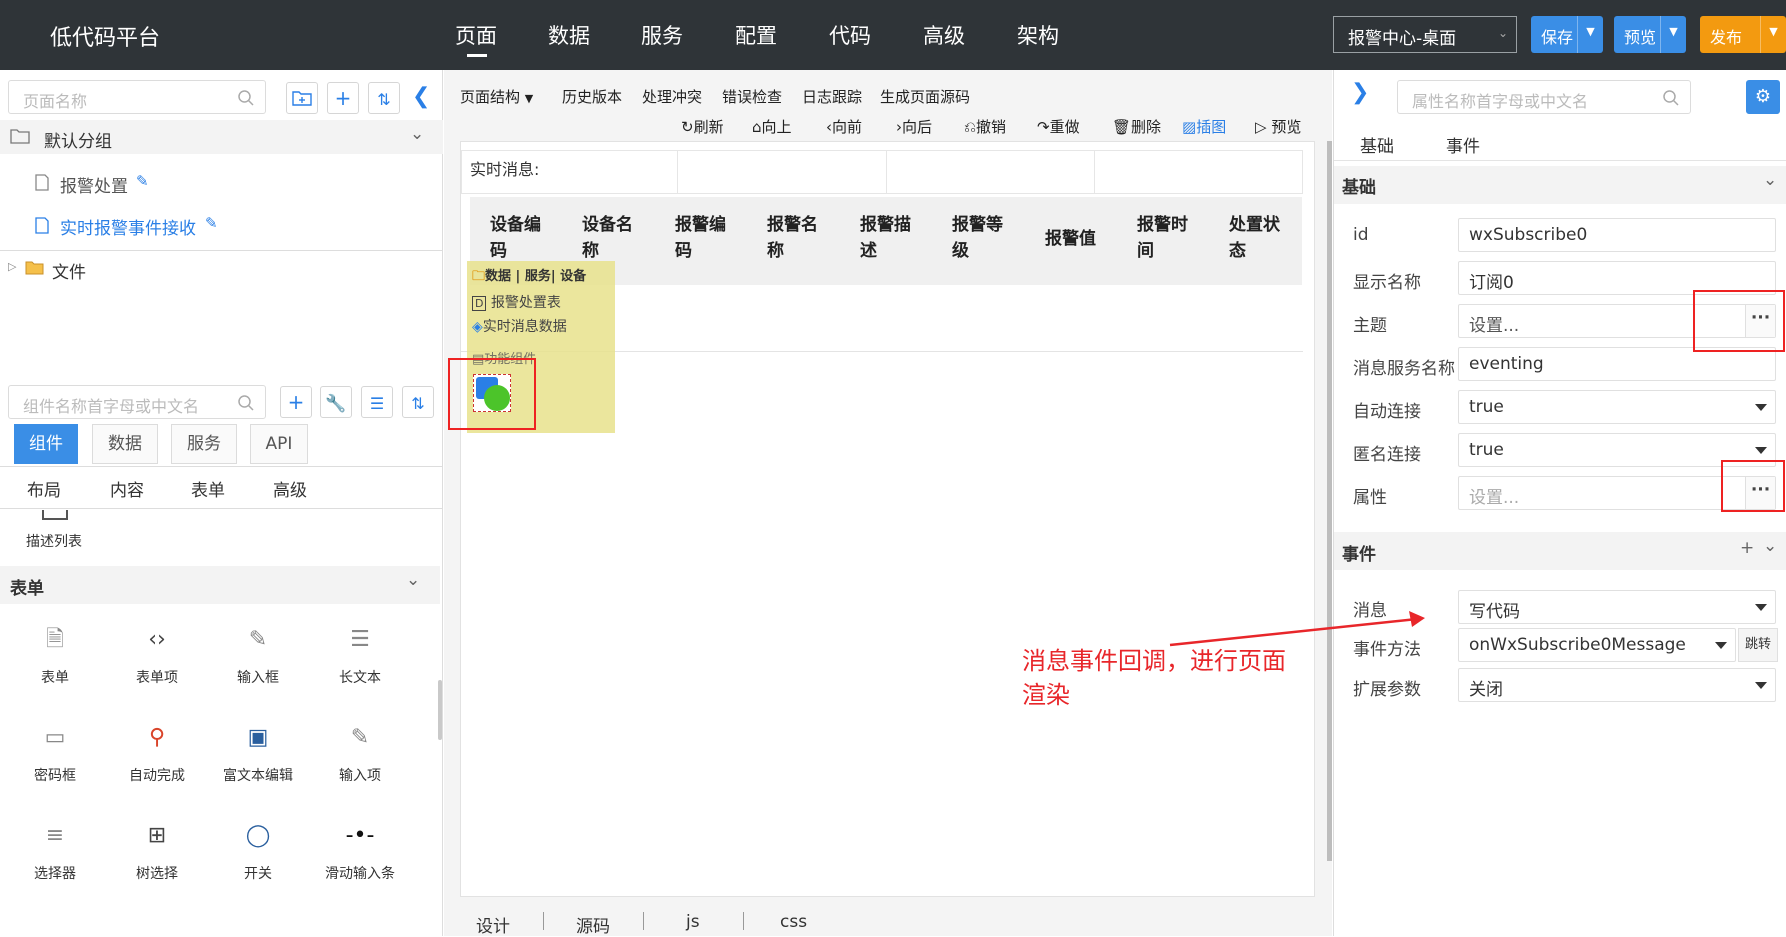  I want to click on nav-config: 配置, so click(756, 35).